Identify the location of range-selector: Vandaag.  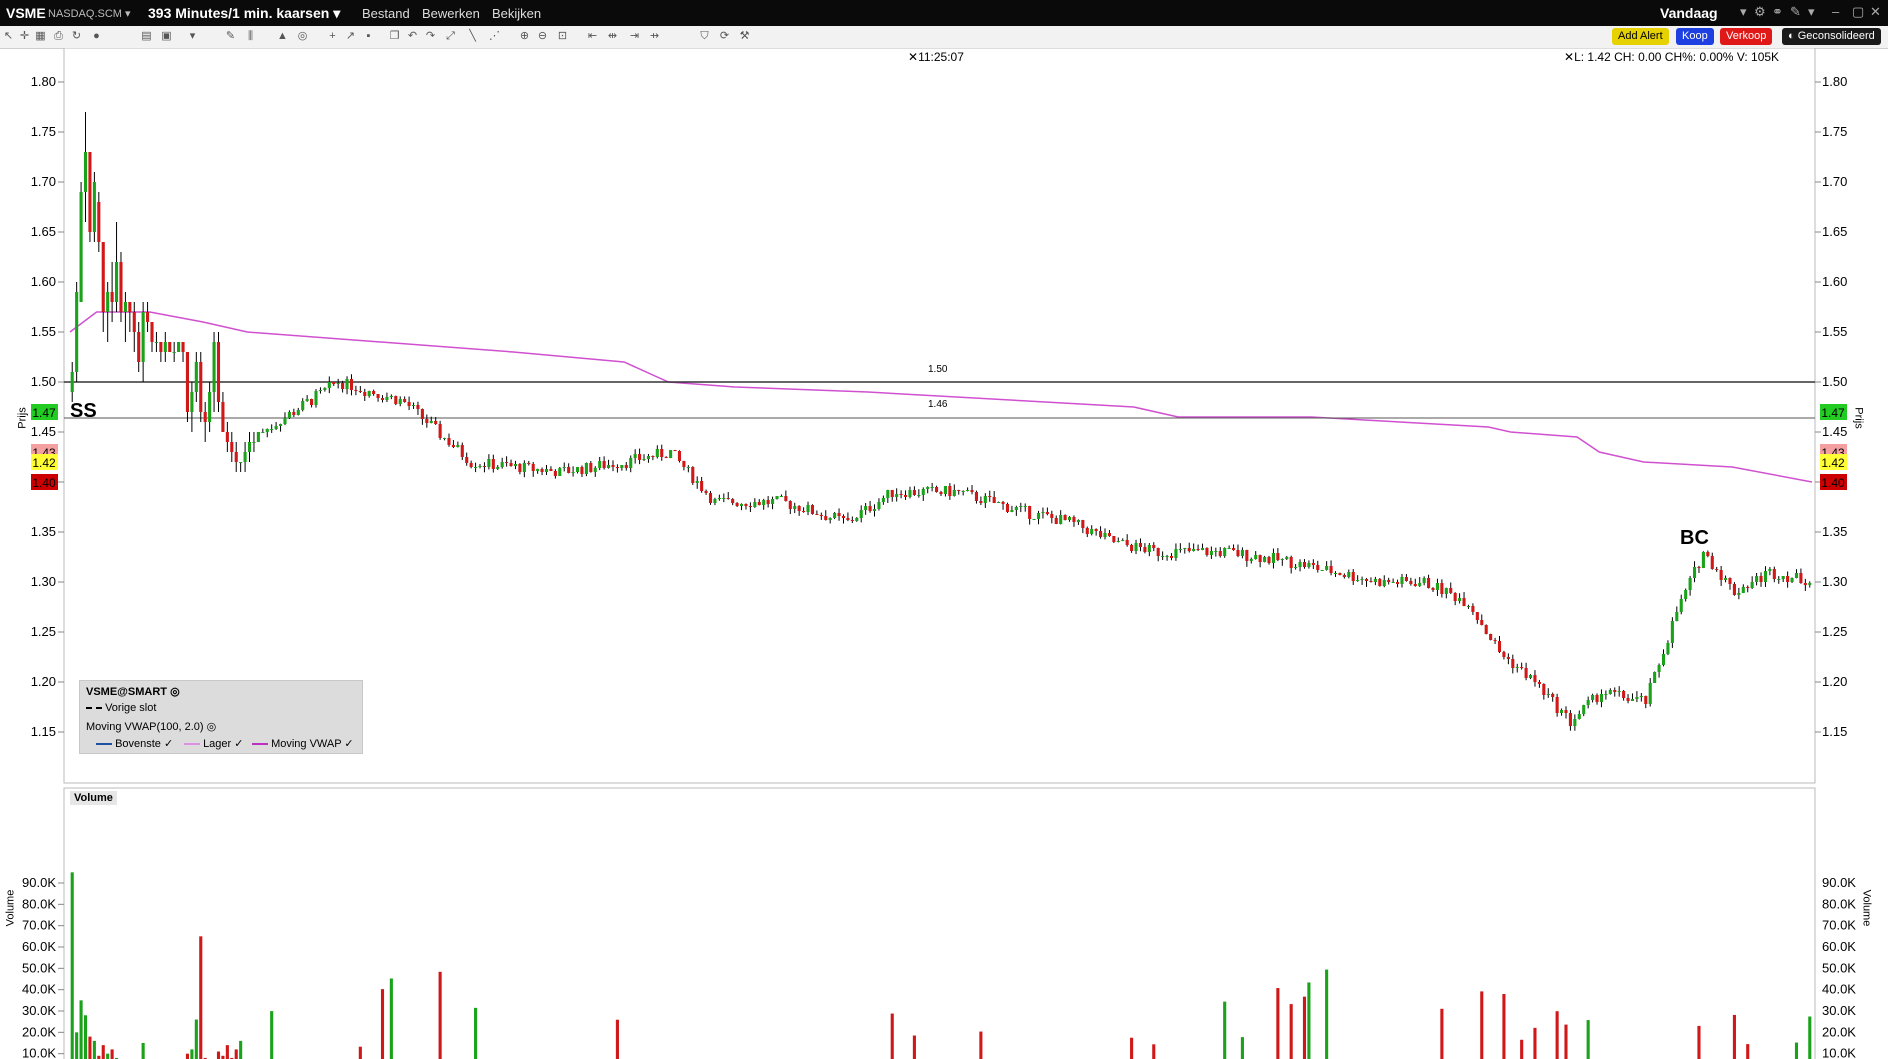
(1689, 13).